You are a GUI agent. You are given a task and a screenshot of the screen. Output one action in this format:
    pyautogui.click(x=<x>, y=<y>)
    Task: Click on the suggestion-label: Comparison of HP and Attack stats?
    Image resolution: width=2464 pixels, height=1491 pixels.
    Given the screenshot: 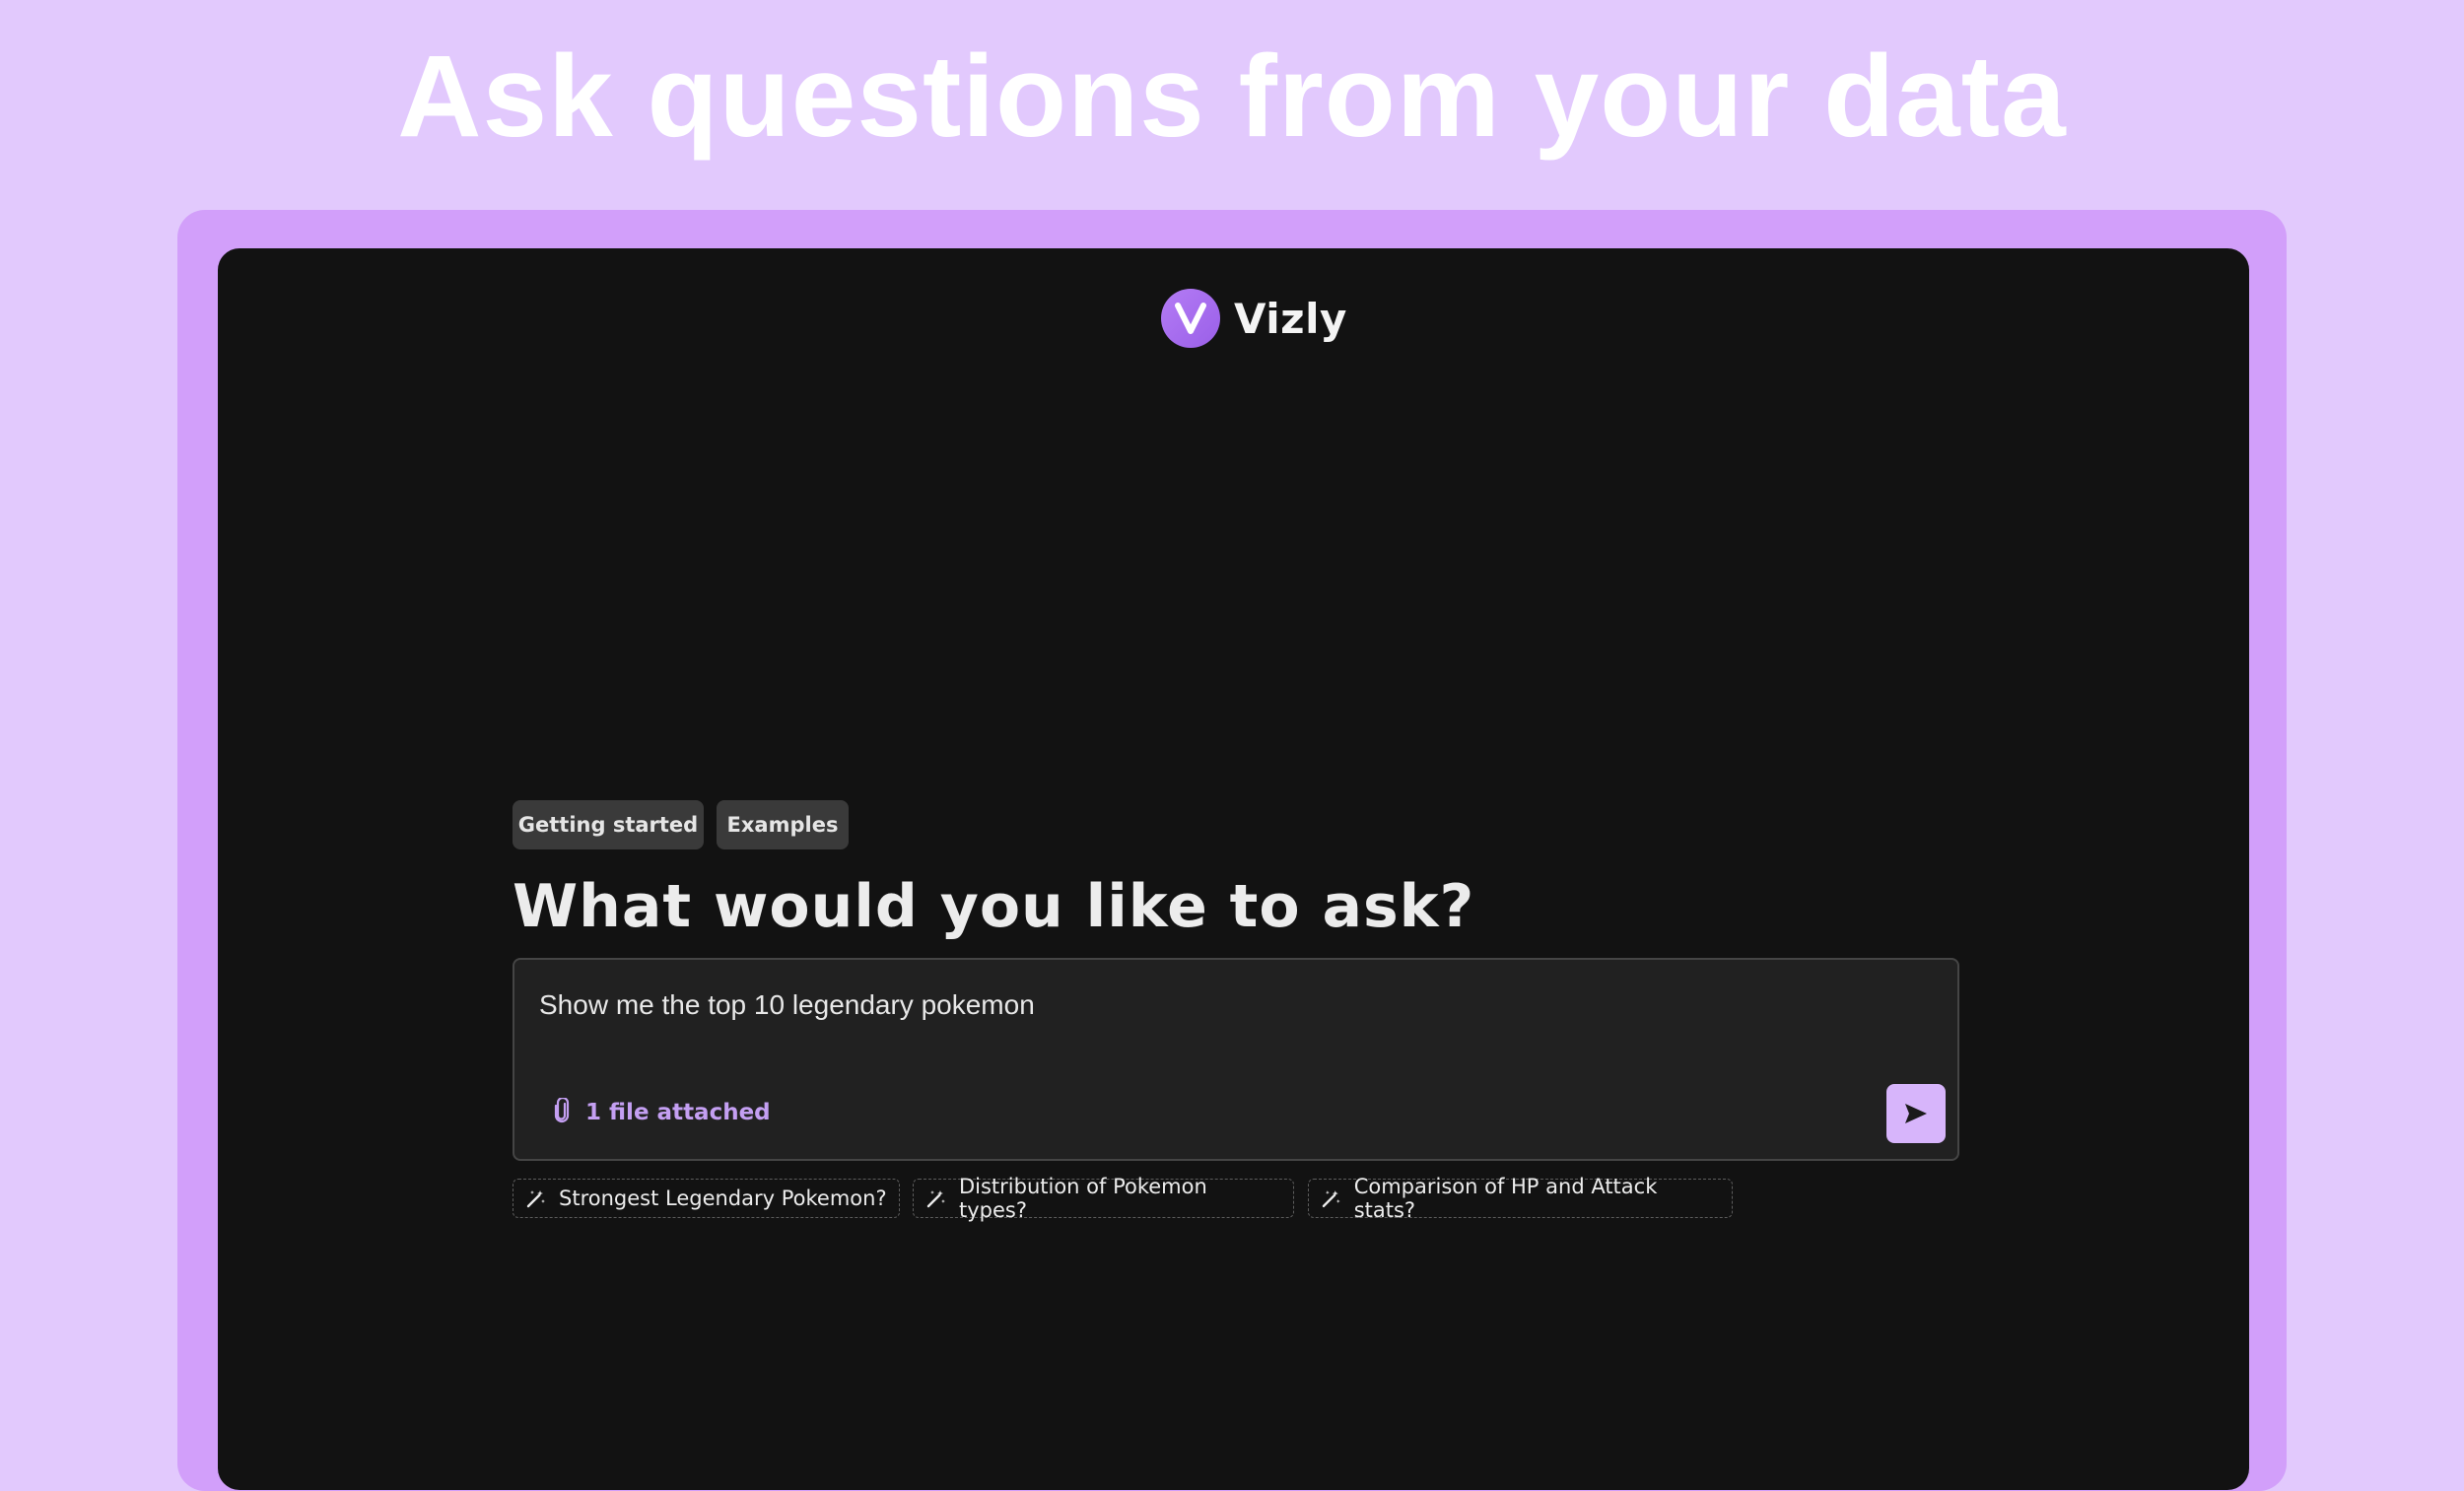 What is the action you would take?
    pyautogui.click(x=1505, y=1198)
    